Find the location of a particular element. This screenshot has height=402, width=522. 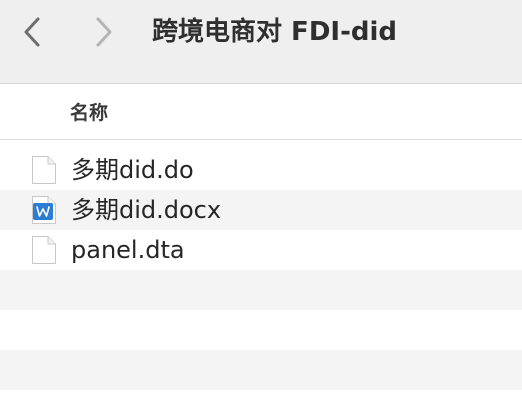

forward-button is located at coordinates (104, 32).